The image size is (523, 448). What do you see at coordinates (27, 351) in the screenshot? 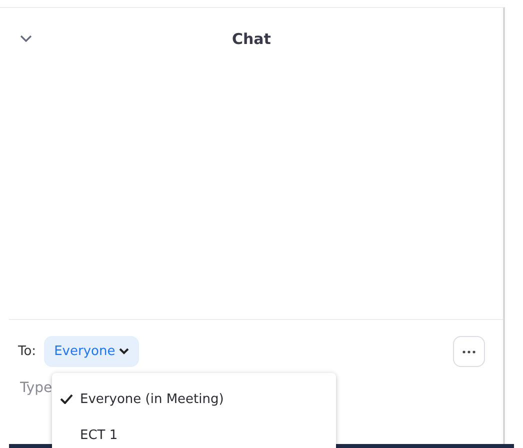
I see `to-label: To:` at bounding box center [27, 351].